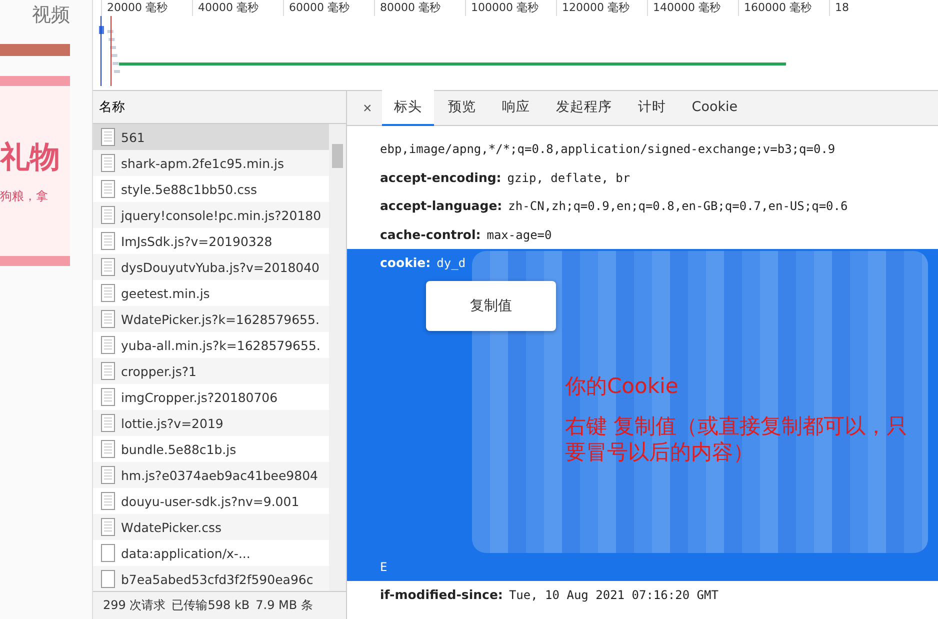  Describe the element at coordinates (219, 107) in the screenshot. I see `column-header: 名称` at that location.